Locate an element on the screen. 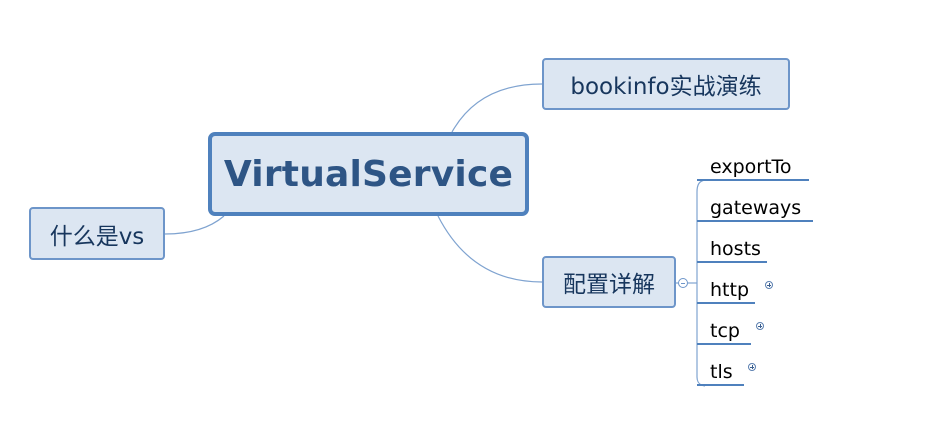  subtopic-tcp: tcp is located at coordinates (724, 332).